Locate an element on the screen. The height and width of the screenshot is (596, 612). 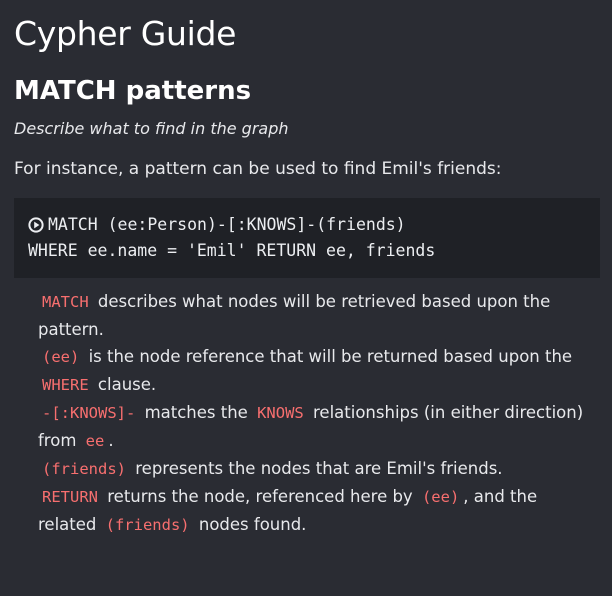
note-text: matches the is located at coordinates (196, 412).